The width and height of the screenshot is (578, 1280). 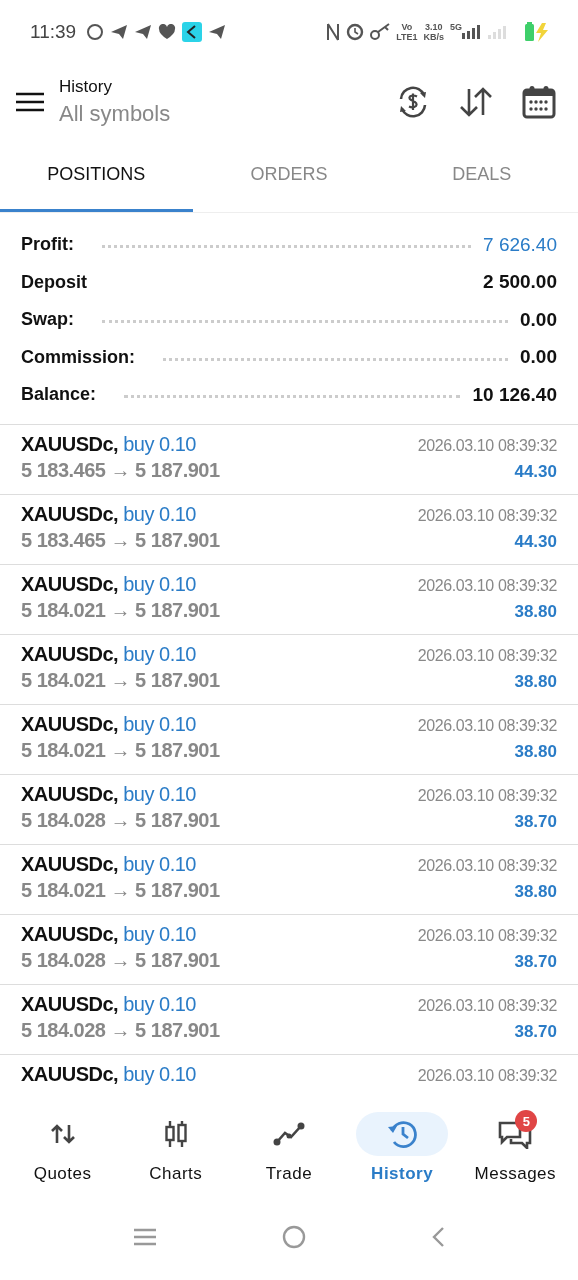 I want to click on nfc-icon, so click(x=333, y=32).